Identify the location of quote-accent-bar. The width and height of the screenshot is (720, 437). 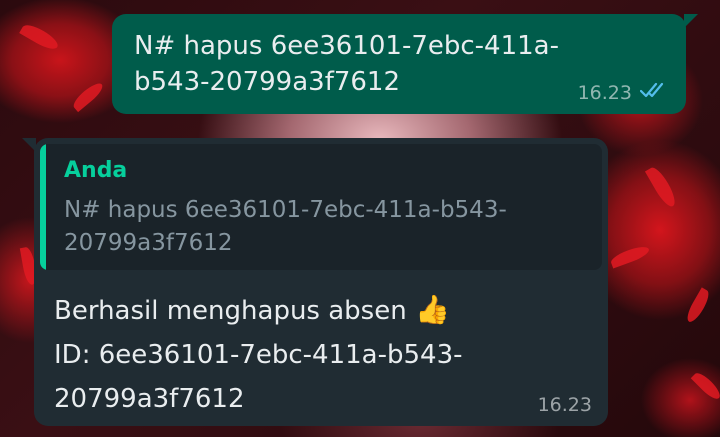
(43, 207).